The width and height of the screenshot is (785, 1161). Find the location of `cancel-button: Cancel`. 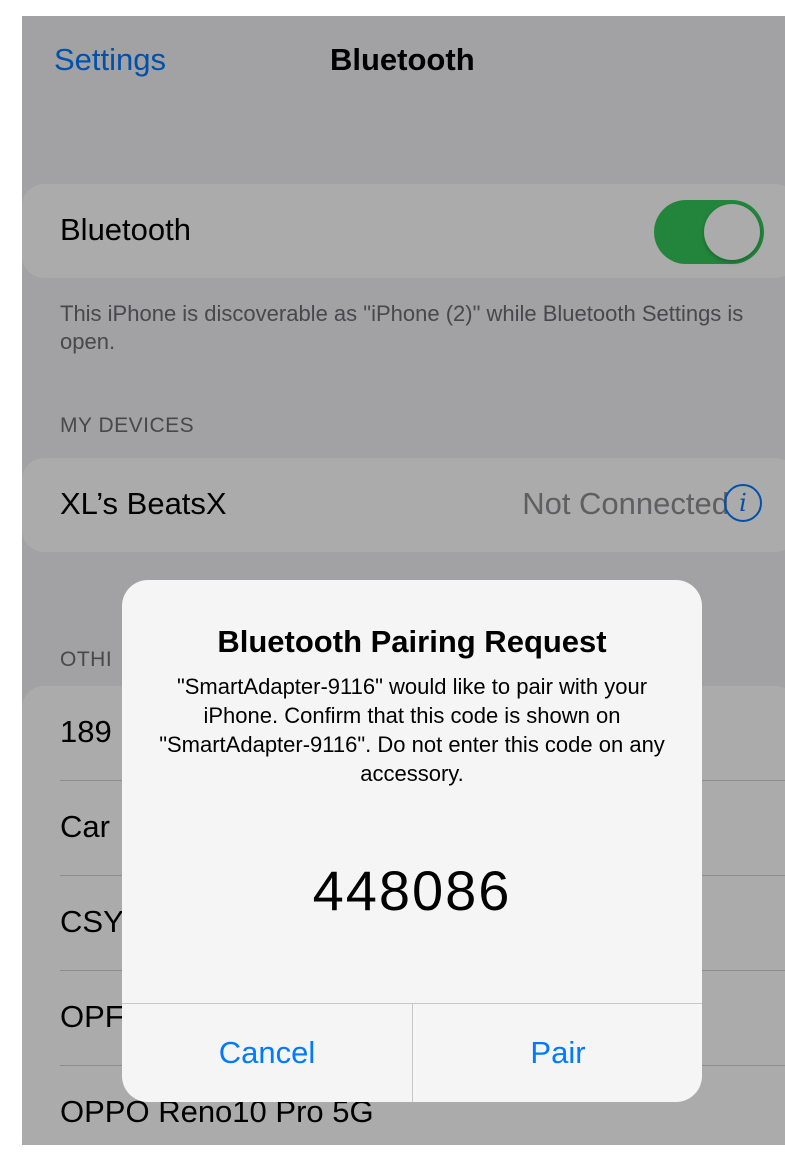

cancel-button: Cancel is located at coordinates (267, 1053).